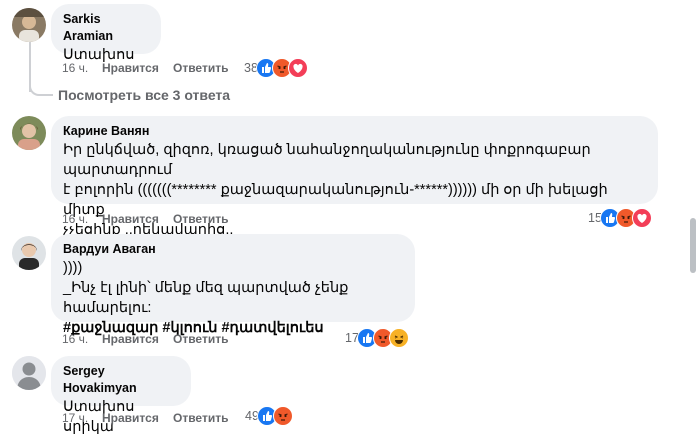  I want to click on comment-bubble: Sarkis Aramian Ստախոս, so click(106, 33).